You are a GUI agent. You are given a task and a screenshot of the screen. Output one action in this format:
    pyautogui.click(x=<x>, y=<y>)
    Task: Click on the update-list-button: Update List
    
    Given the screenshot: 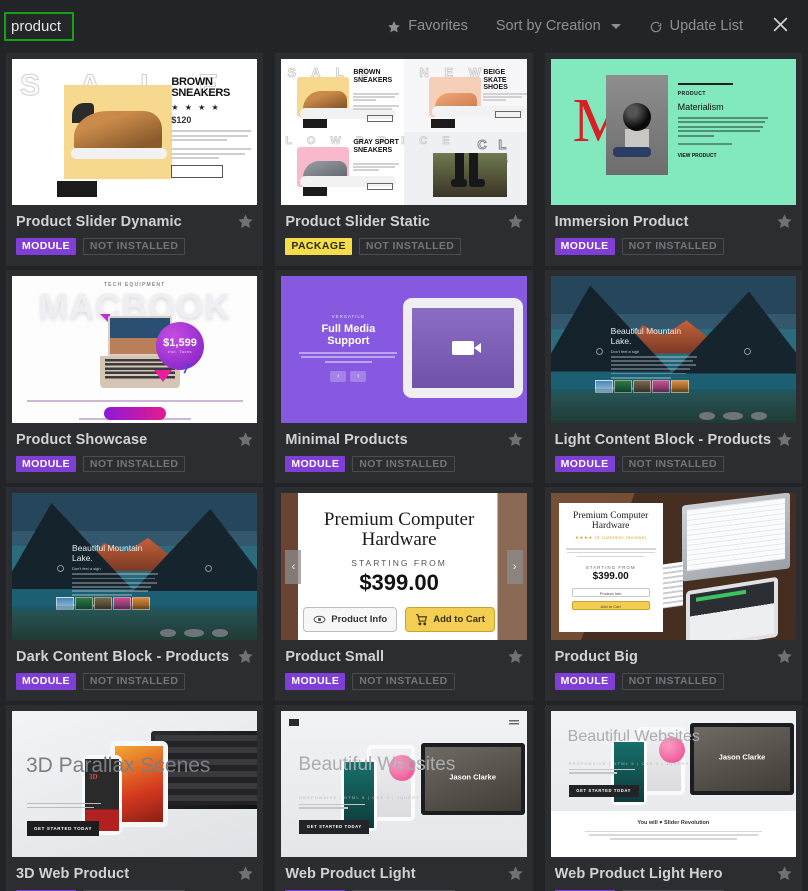 What is the action you would take?
    pyautogui.click(x=696, y=26)
    